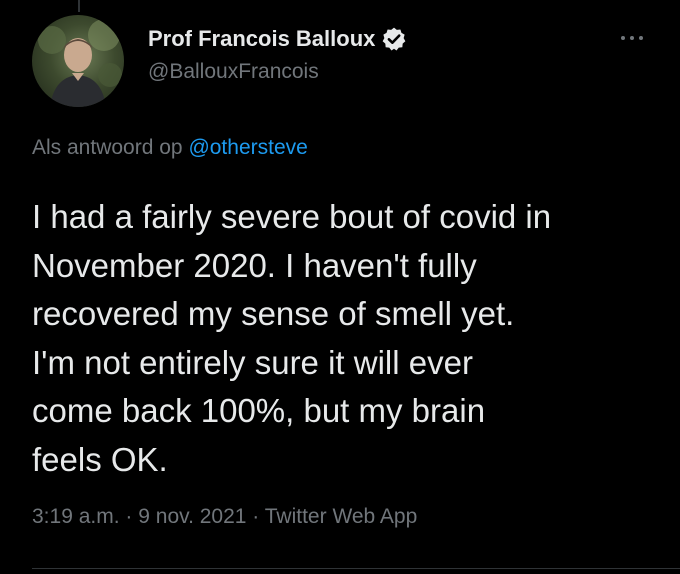  Describe the element at coordinates (273, 313) in the screenshot. I see `tweet-text-line: recovered my sense of smell yet.` at that location.